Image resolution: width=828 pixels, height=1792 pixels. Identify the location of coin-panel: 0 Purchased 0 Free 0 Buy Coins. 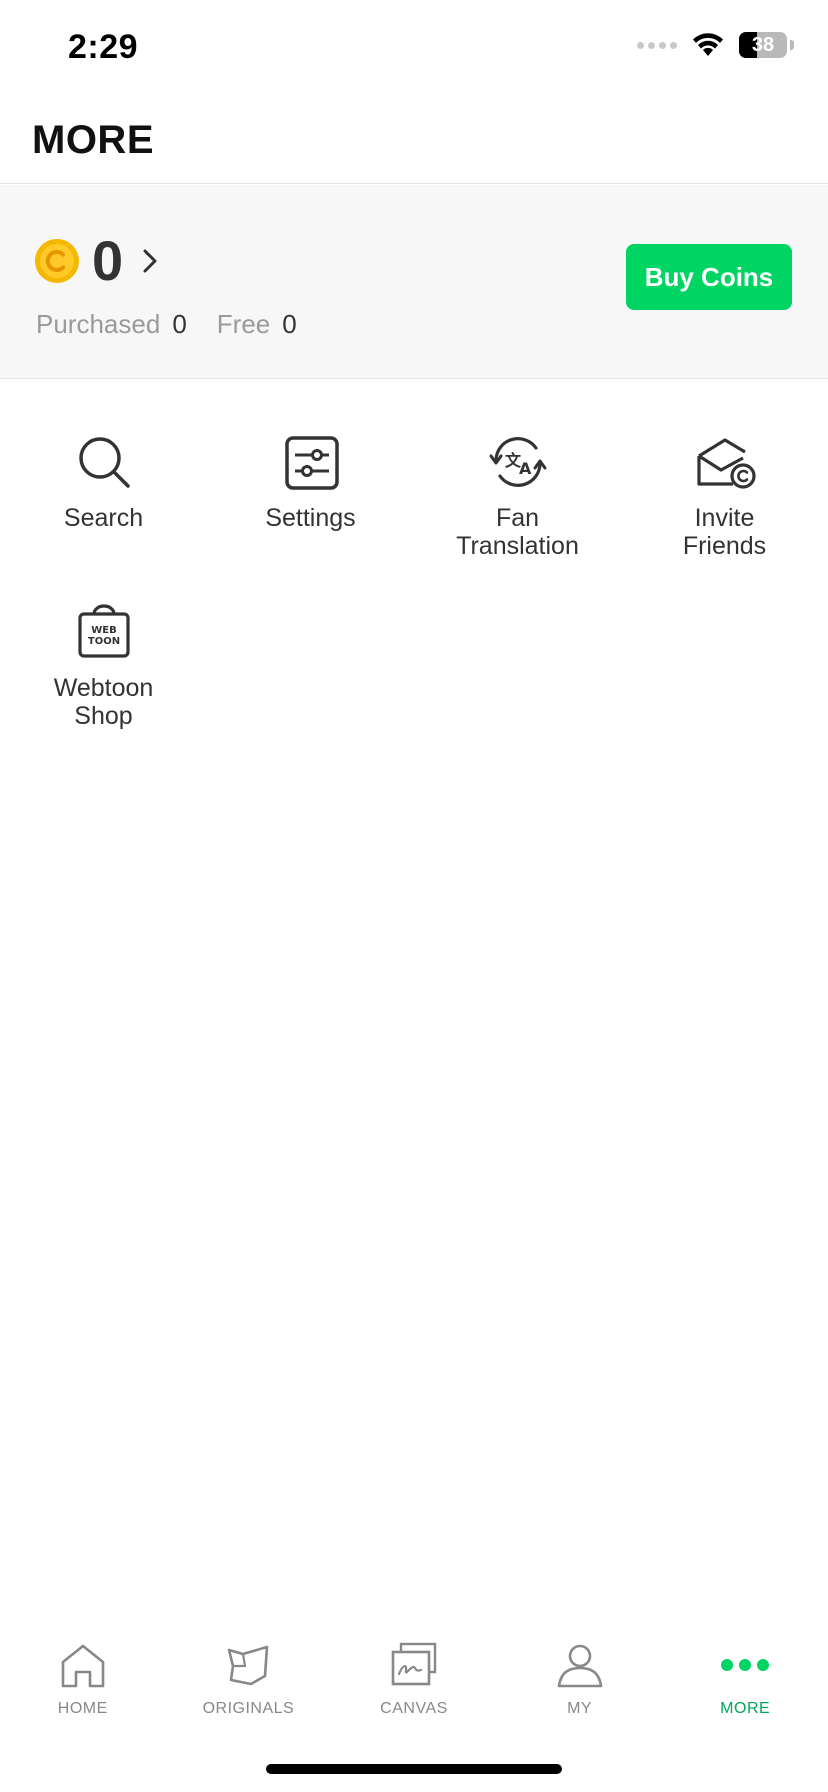
(414, 282).